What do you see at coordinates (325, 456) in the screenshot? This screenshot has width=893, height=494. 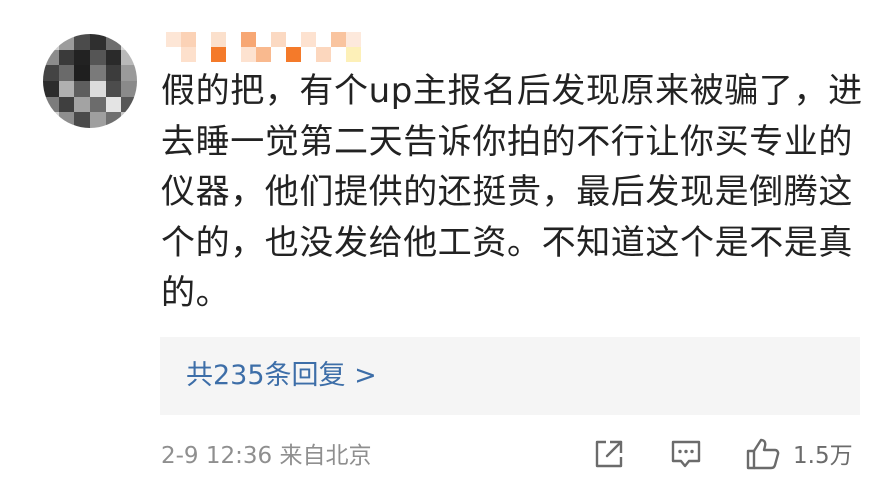 I see `post-location: 来自北京` at bounding box center [325, 456].